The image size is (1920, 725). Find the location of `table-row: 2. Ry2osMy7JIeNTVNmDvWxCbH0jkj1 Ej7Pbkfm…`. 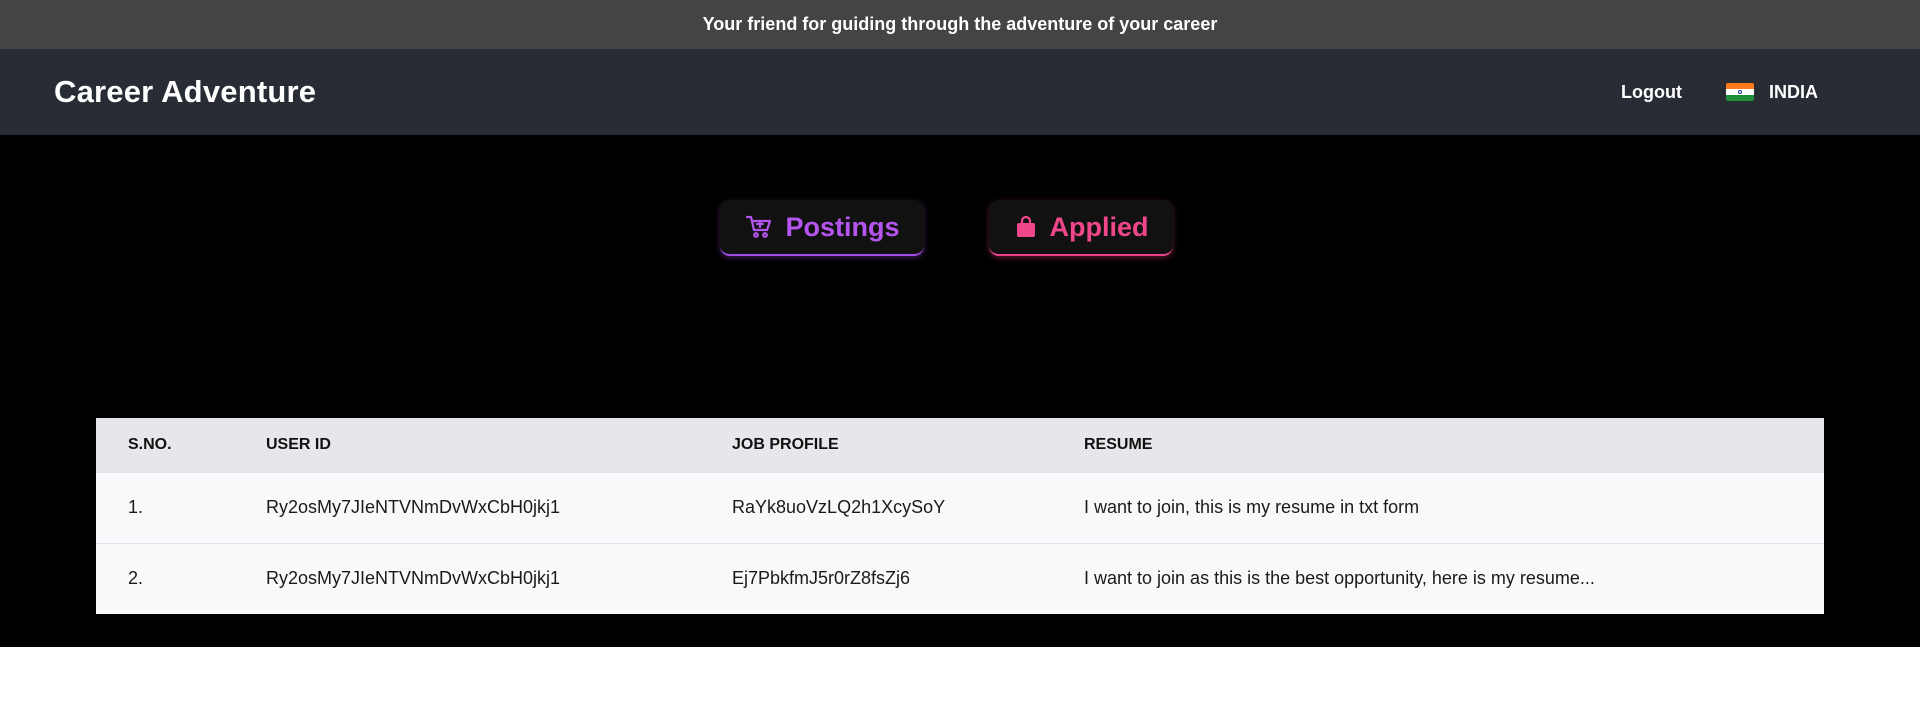

table-row: 2. Ry2osMy7JIeNTVNmDvWxCbH0jkj1 Ej7Pbkfm… is located at coordinates (960, 578).